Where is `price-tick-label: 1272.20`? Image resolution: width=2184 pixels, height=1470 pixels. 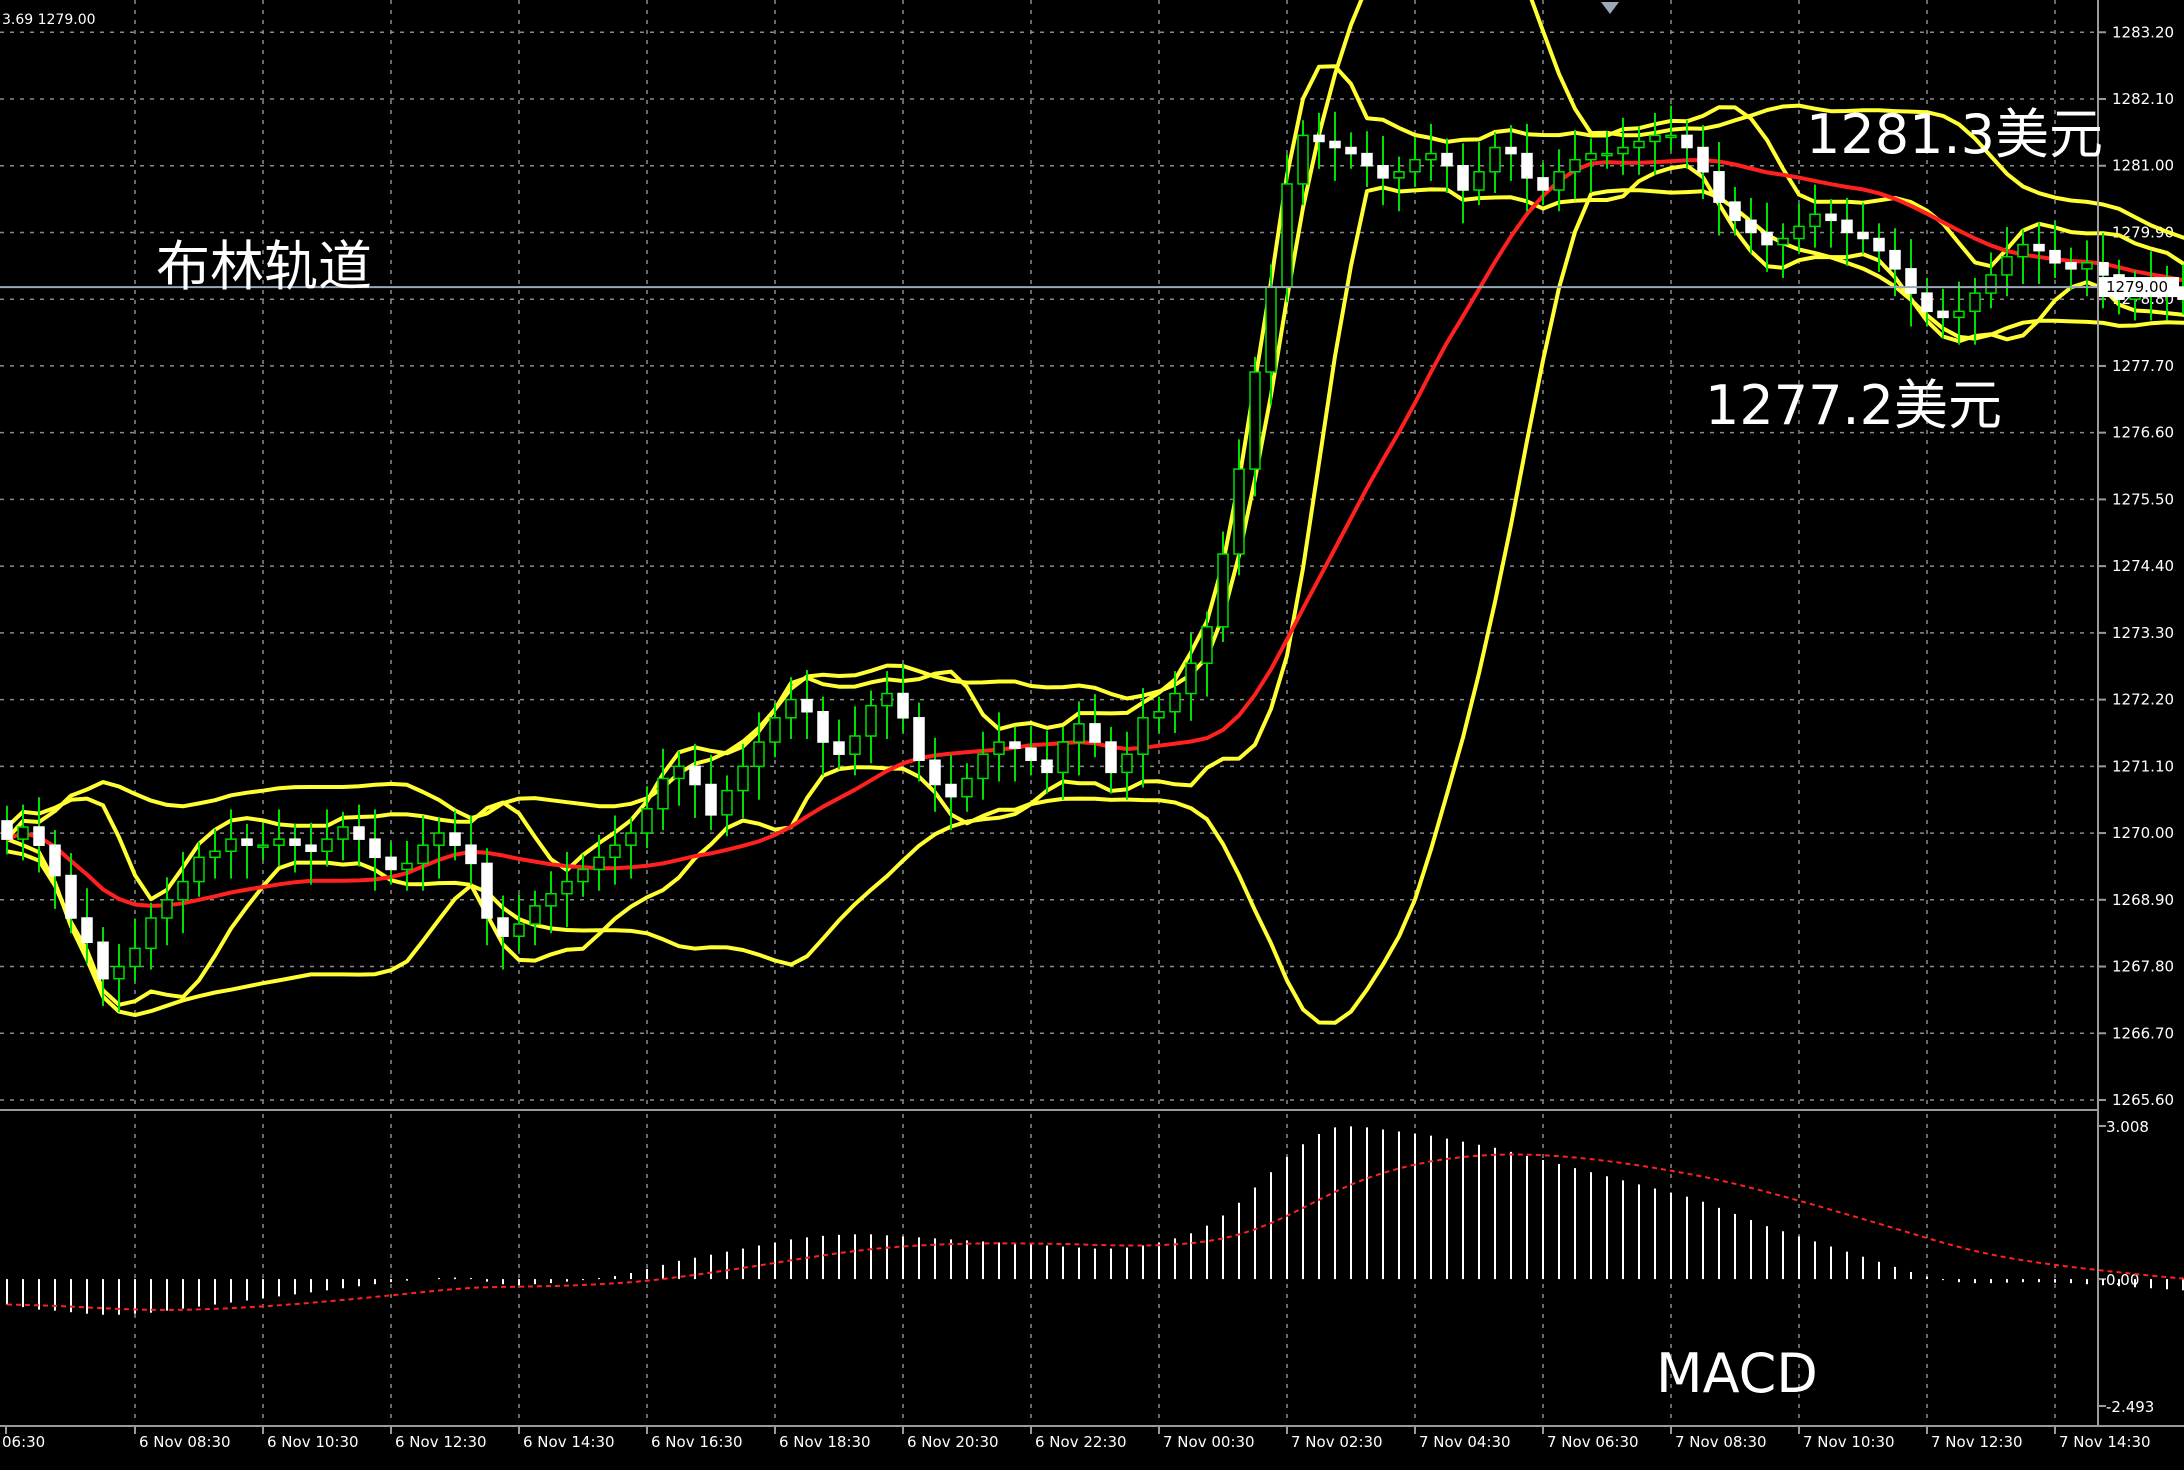 price-tick-label: 1272.20 is located at coordinates (2143, 700).